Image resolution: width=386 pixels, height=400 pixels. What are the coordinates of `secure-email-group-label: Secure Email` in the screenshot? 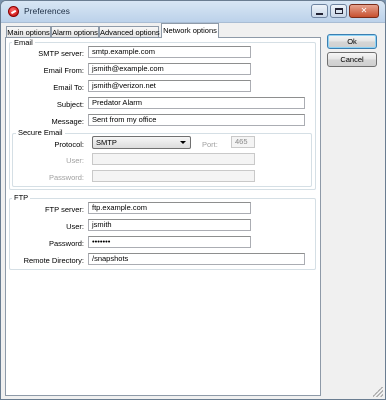 It's located at (40, 132).